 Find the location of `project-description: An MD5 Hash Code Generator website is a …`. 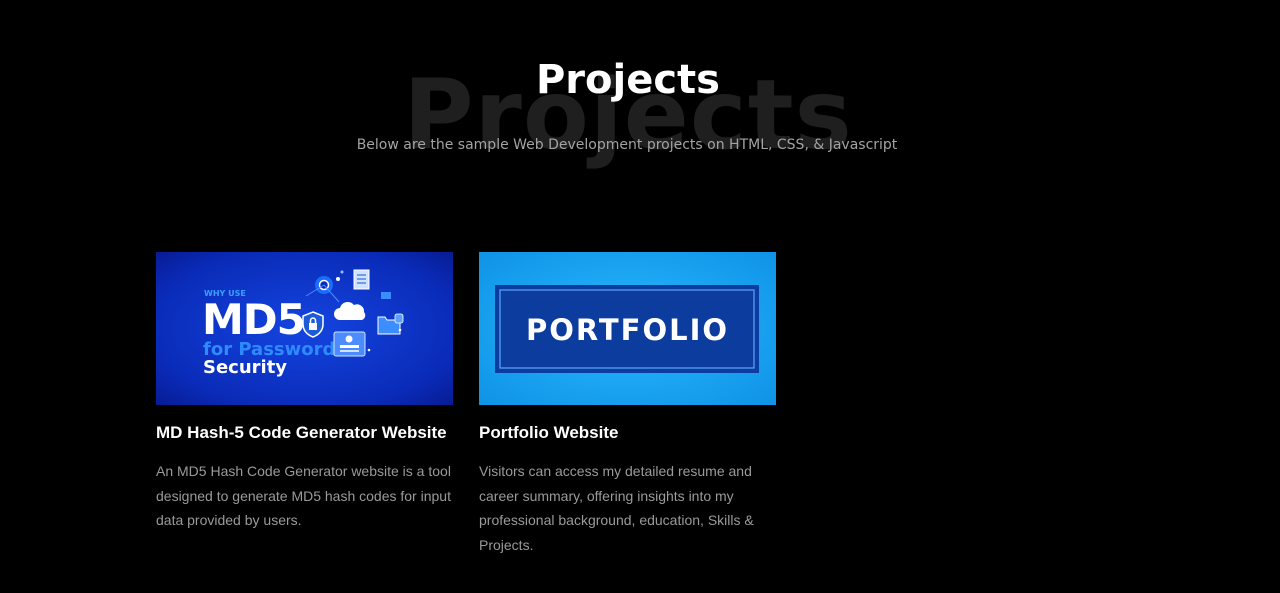

project-description: An MD5 Hash Code Generator website is a … is located at coordinates (303, 495).